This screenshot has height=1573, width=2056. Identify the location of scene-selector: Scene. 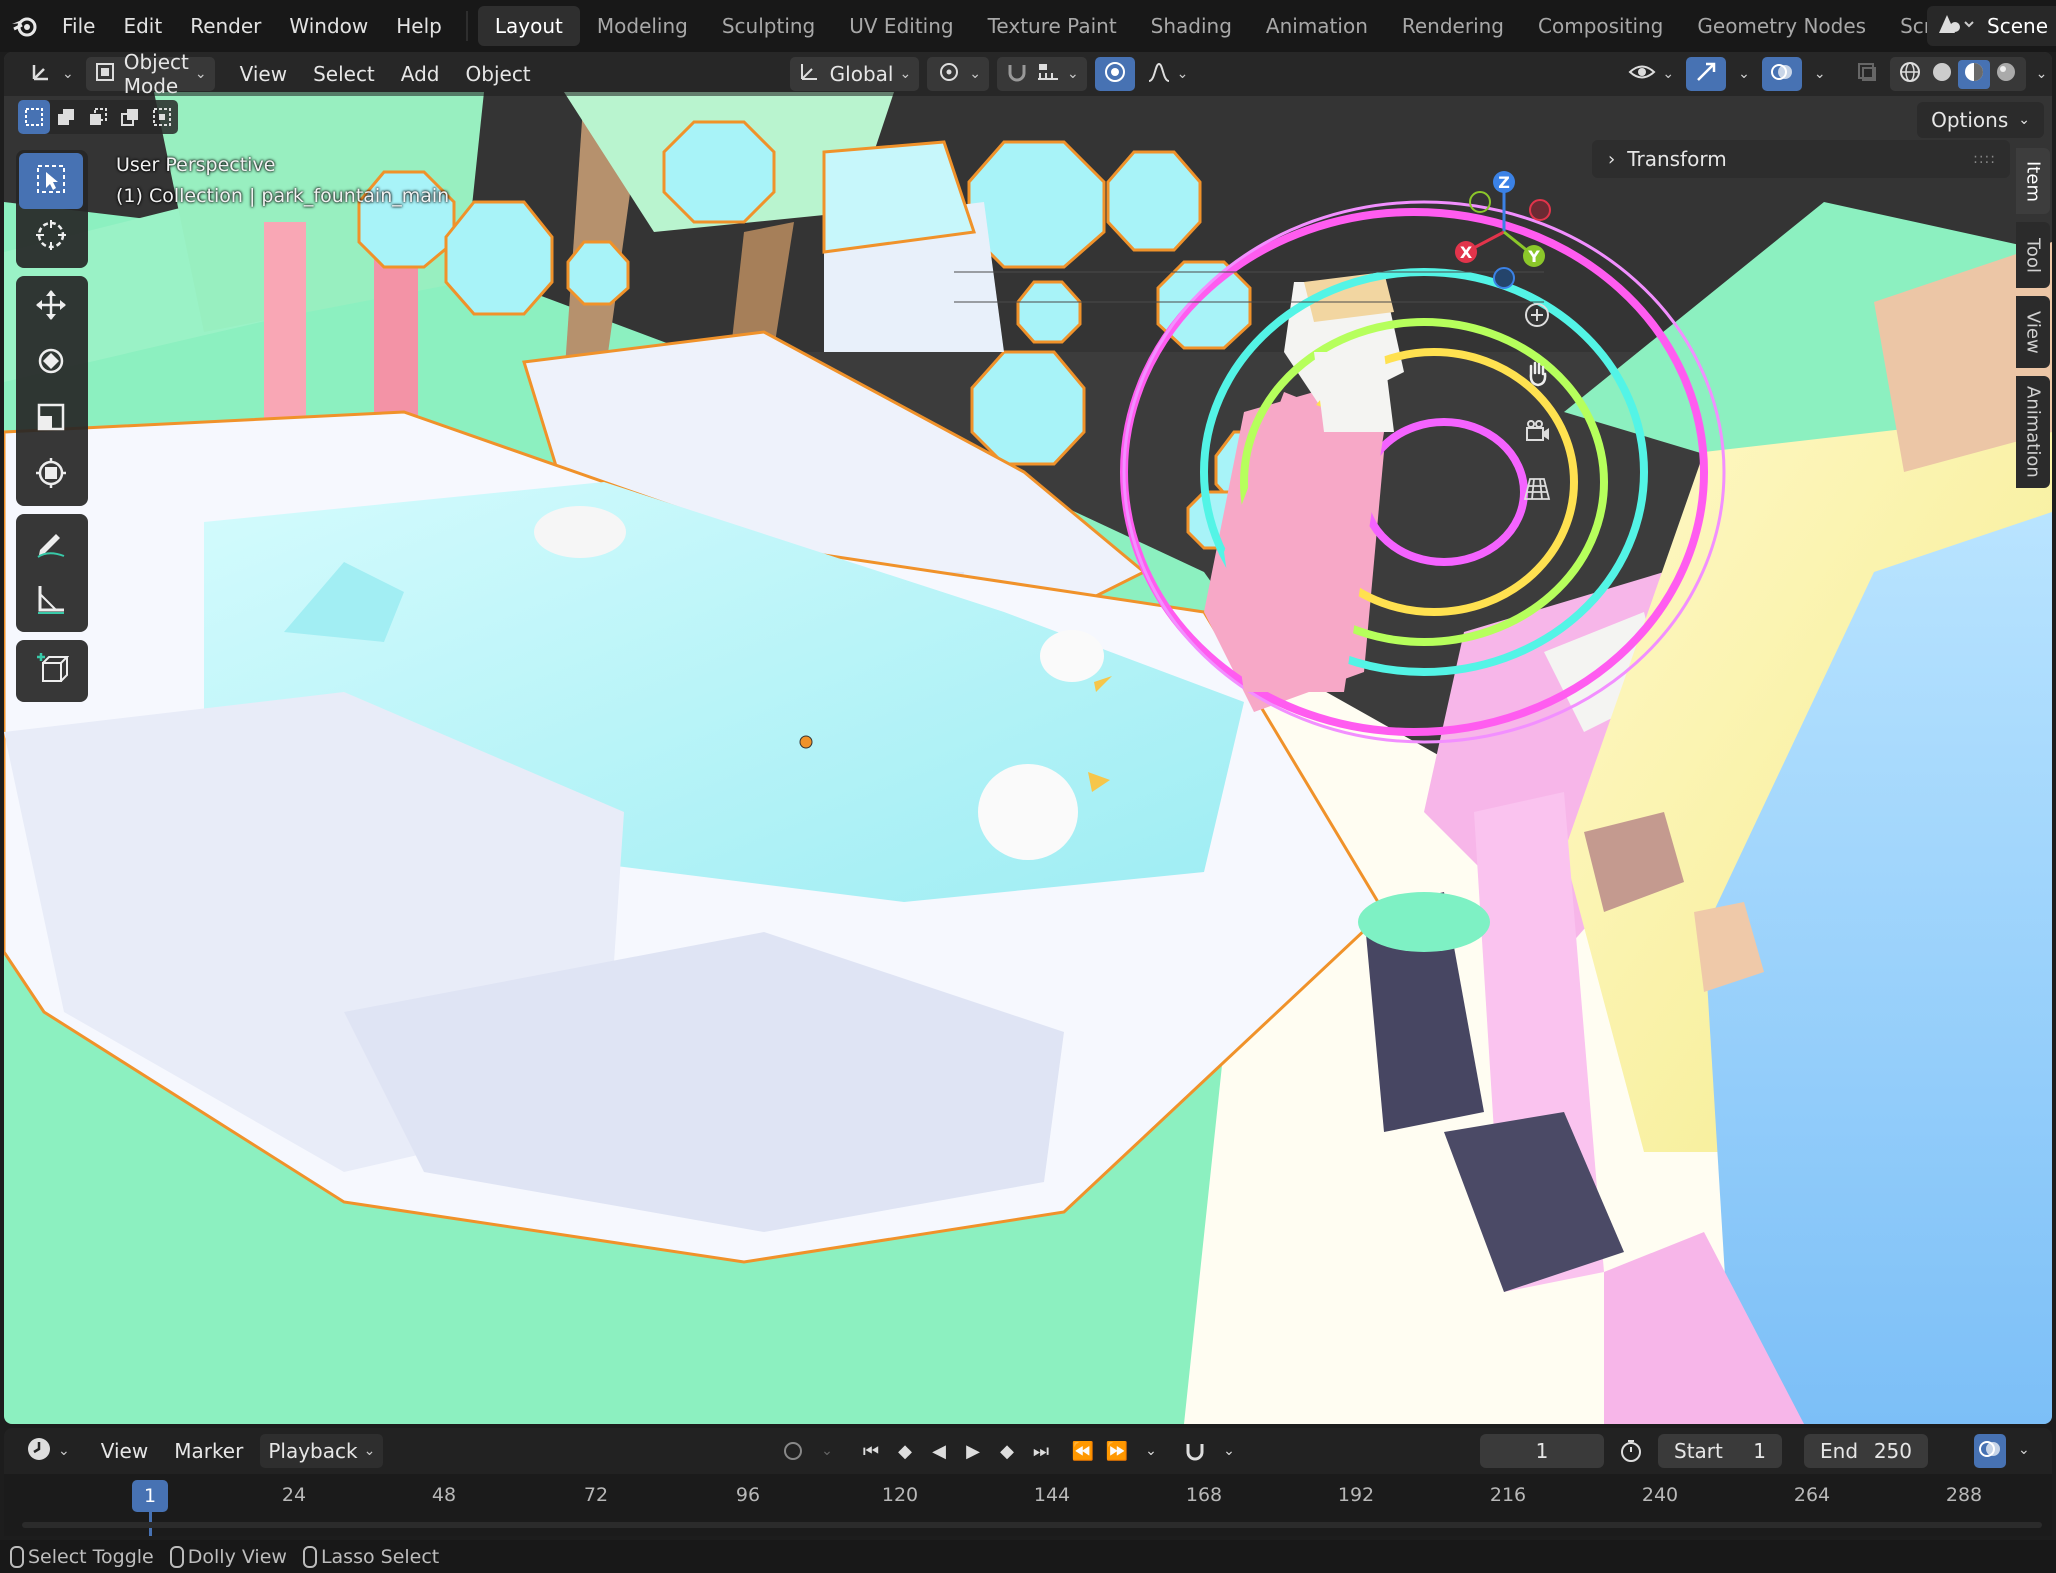
(1991, 26).